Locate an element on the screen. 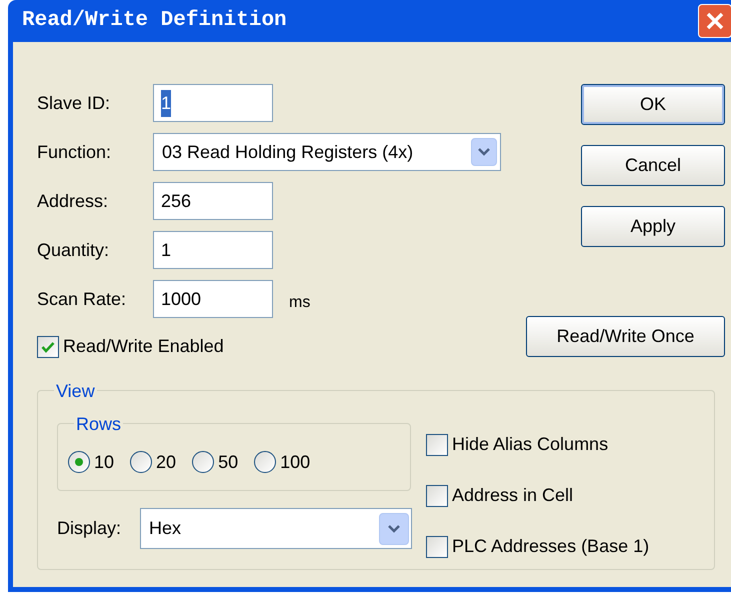 The height and width of the screenshot is (596, 731). field-value: 1000 is located at coordinates (181, 299).